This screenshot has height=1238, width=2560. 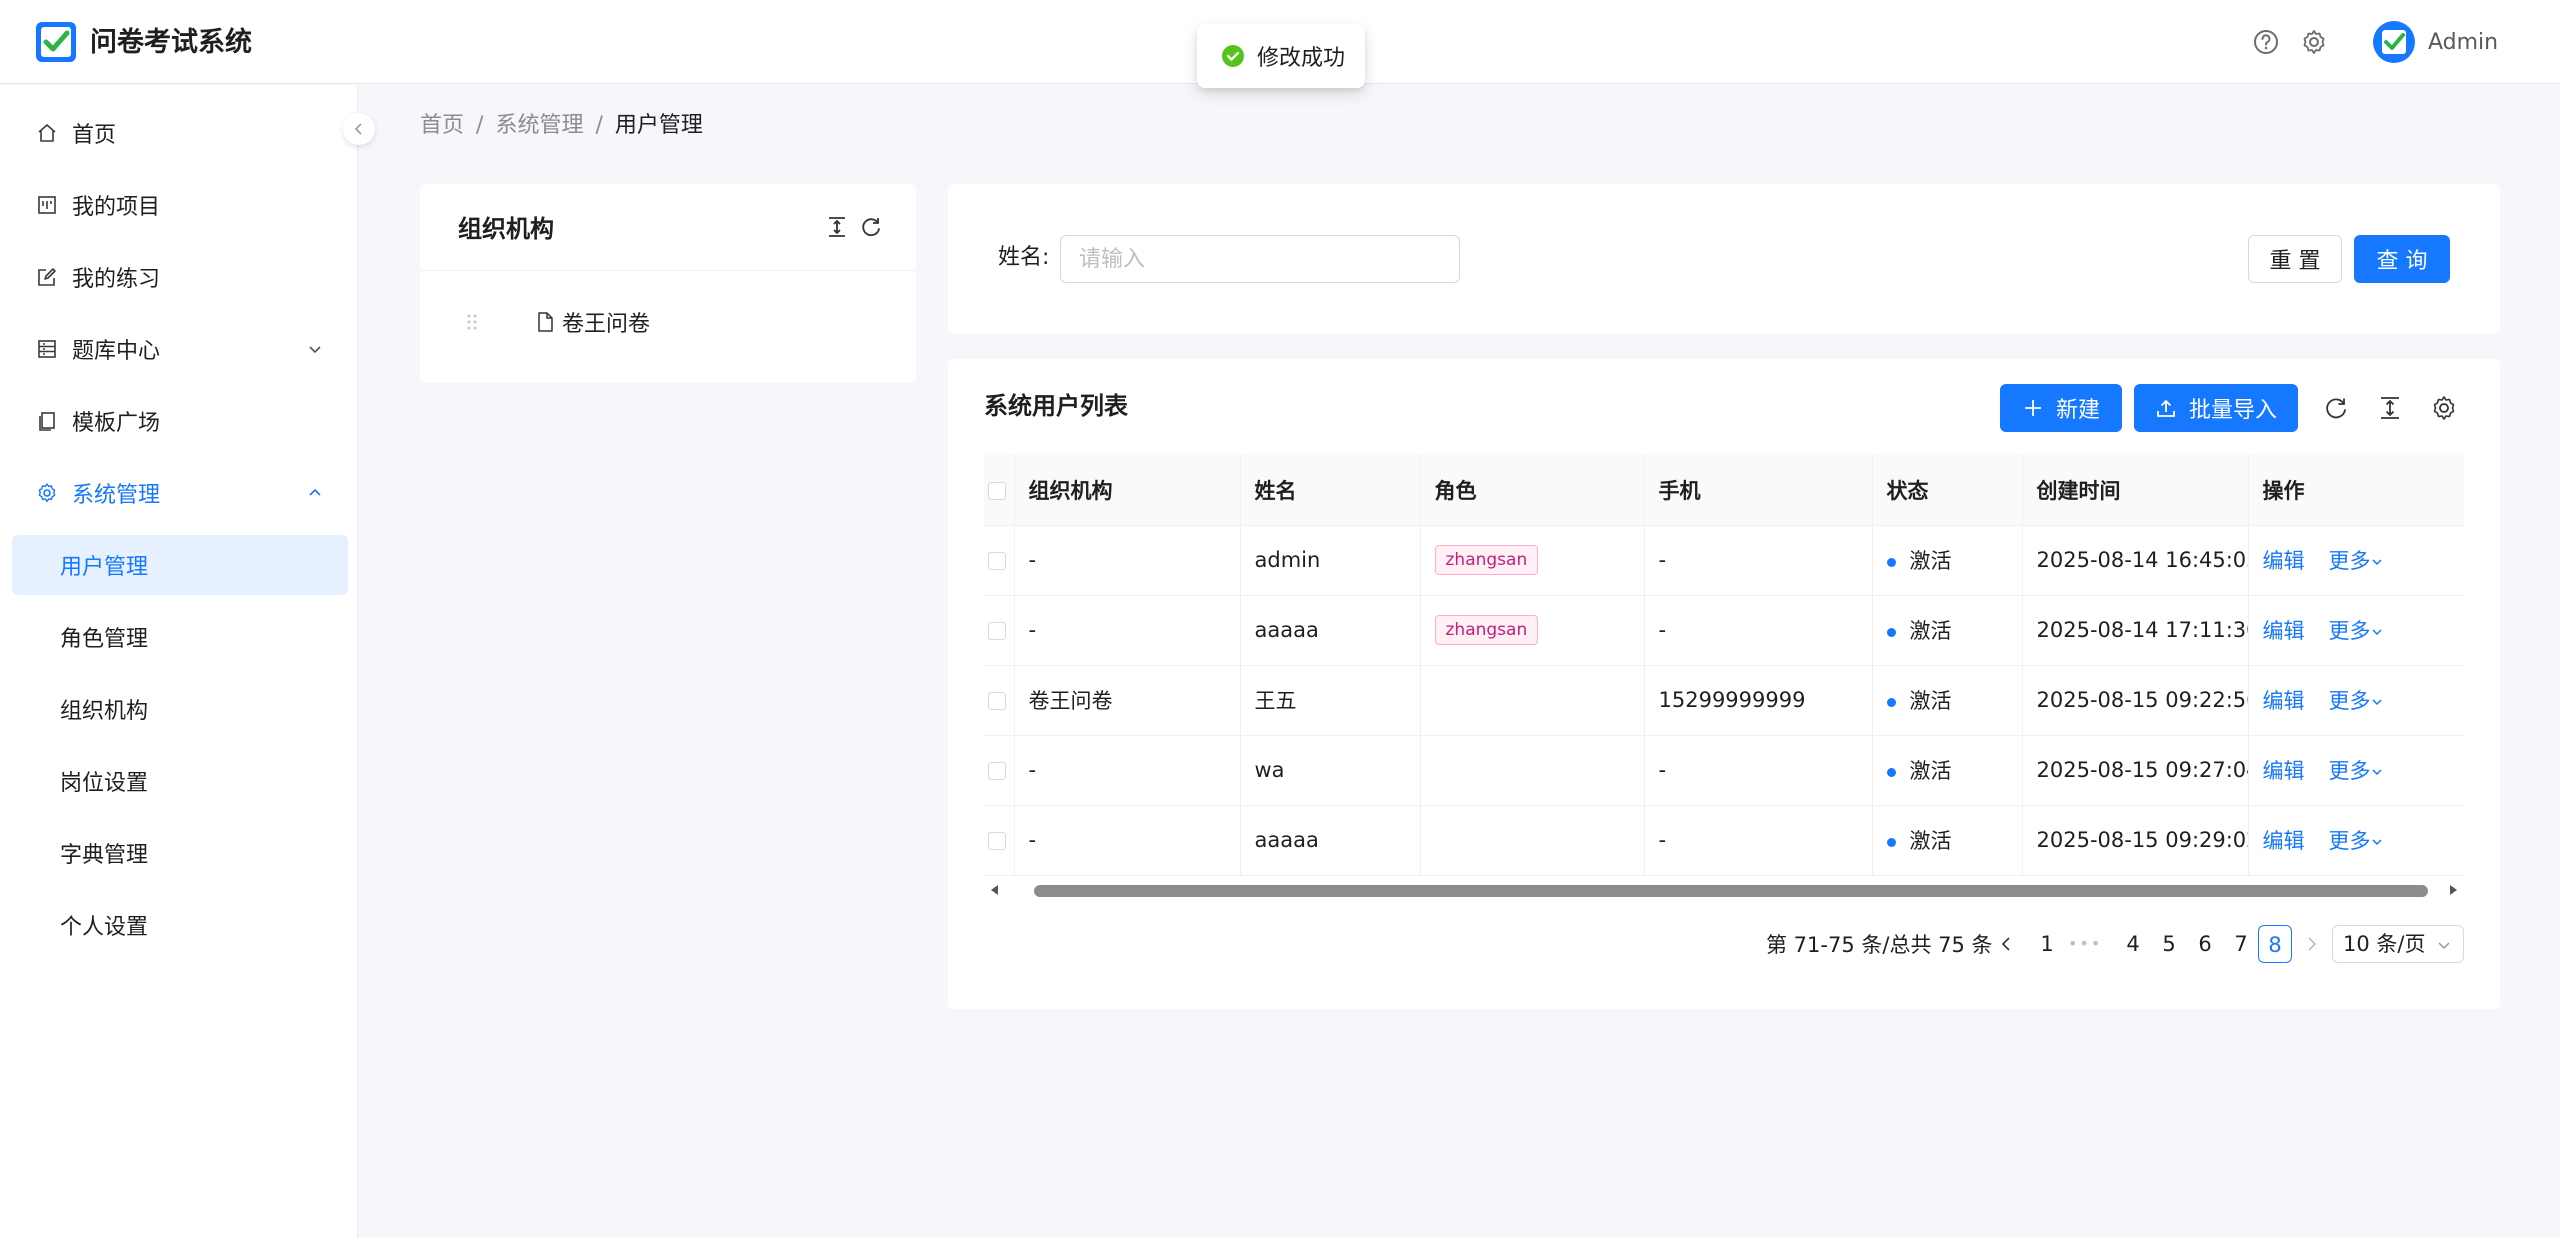 What do you see at coordinates (116, 207) in the screenshot?
I see `sidebar-item-label: 我的项目` at bounding box center [116, 207].